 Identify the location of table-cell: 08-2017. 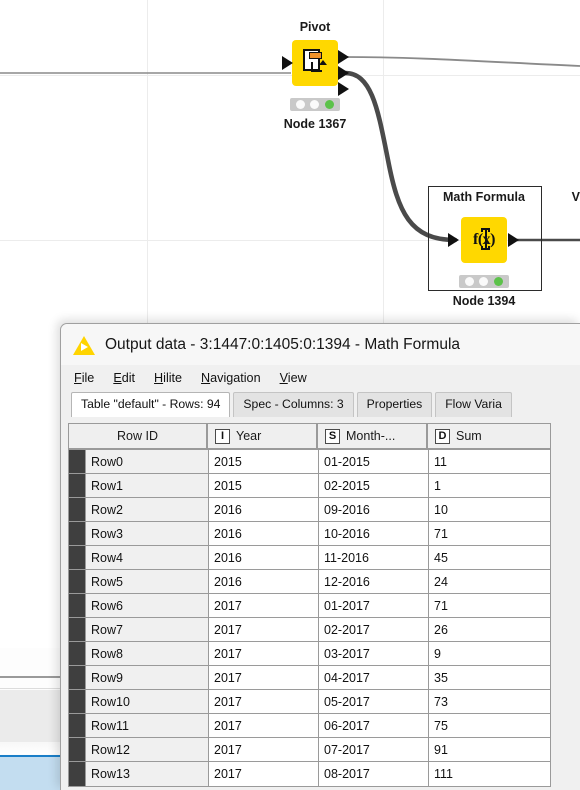
(374, 774).